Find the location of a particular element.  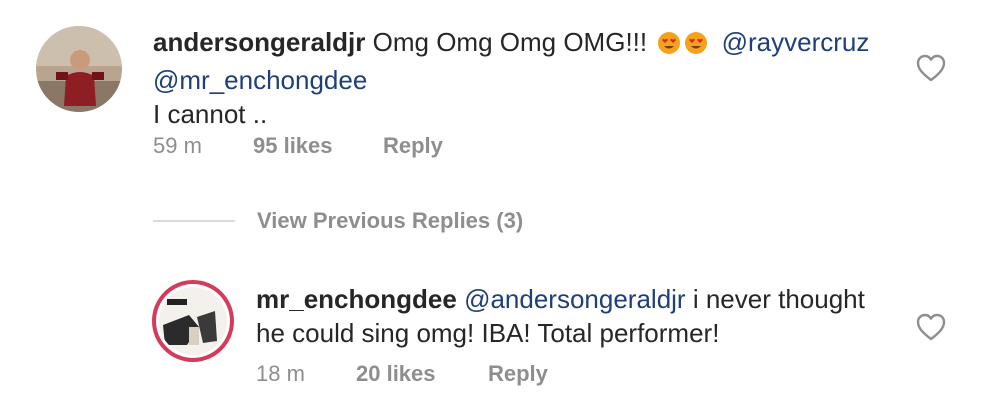

reply-username: mr_enchongdee is located at coordinates (356, 299).